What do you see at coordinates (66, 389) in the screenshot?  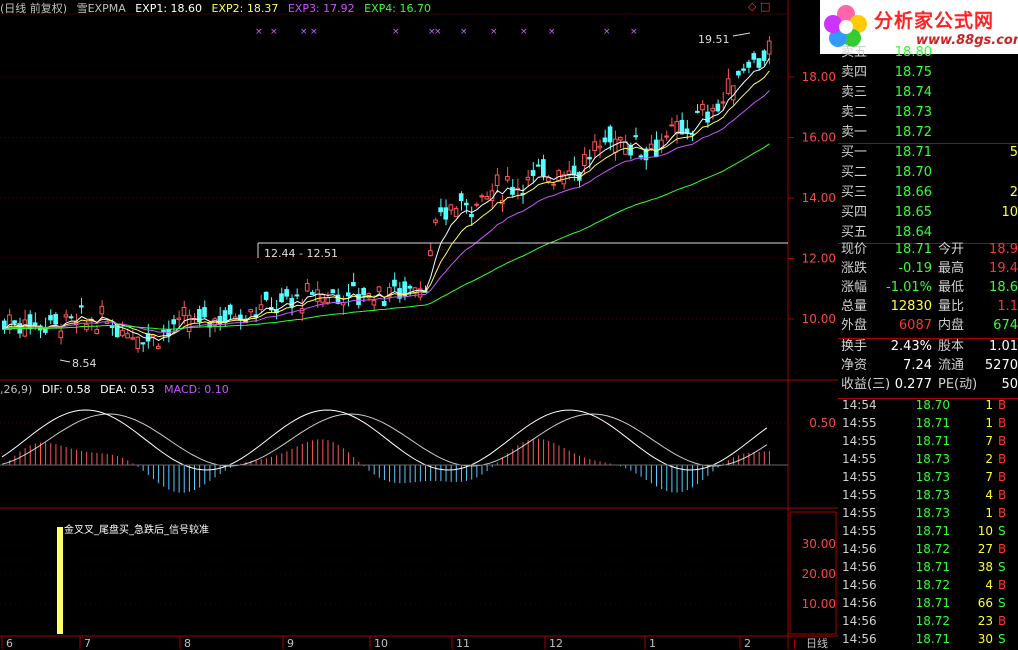 I see `macd-dif: DIF: 0.58` at bounding box center [66, 389].